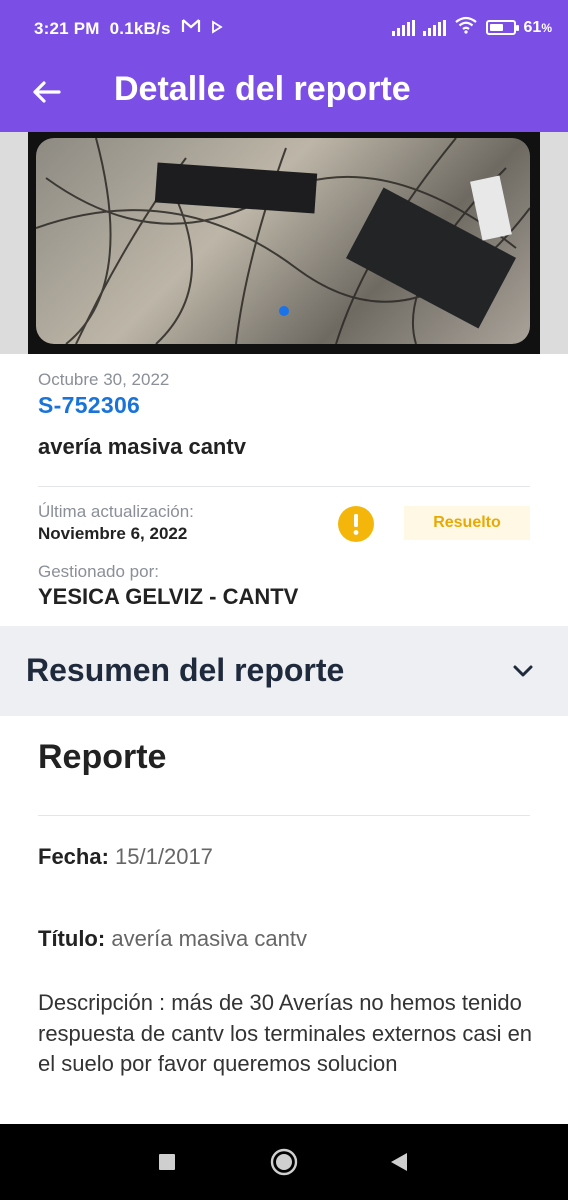 This screenshot has width=568, height=1200. What do you see at coordinates (466, 27) in the screenshot?
I see `wifi-icon` at bounding box center [466, 27].